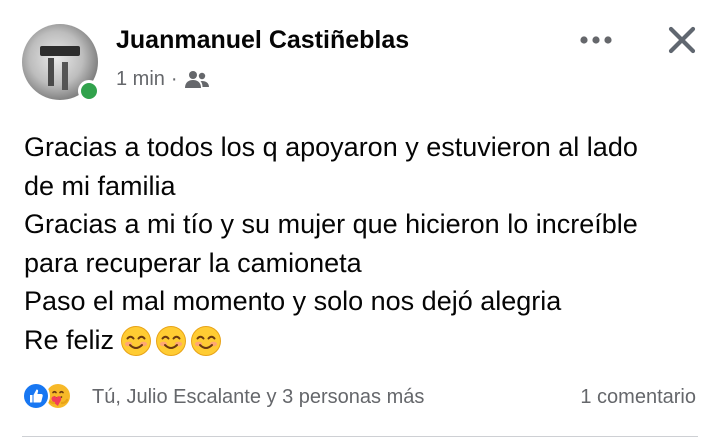 This screenshot has height=443, width=720. What do you see at coordinates (140, 79) in the screenshot?
I see `post-timestamp: 1 min` at bounding box center [140, 79].